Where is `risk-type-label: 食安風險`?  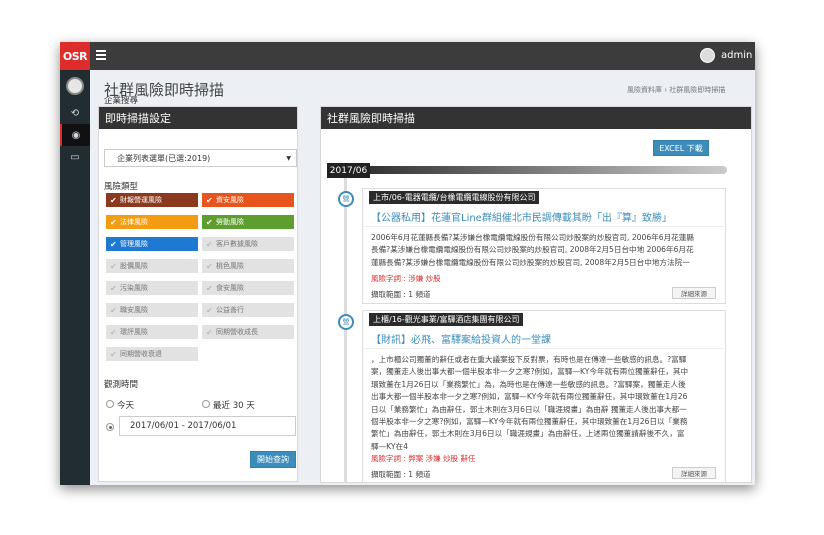
risk-type-label: 食安風險 is located at coordinates (230, 288).